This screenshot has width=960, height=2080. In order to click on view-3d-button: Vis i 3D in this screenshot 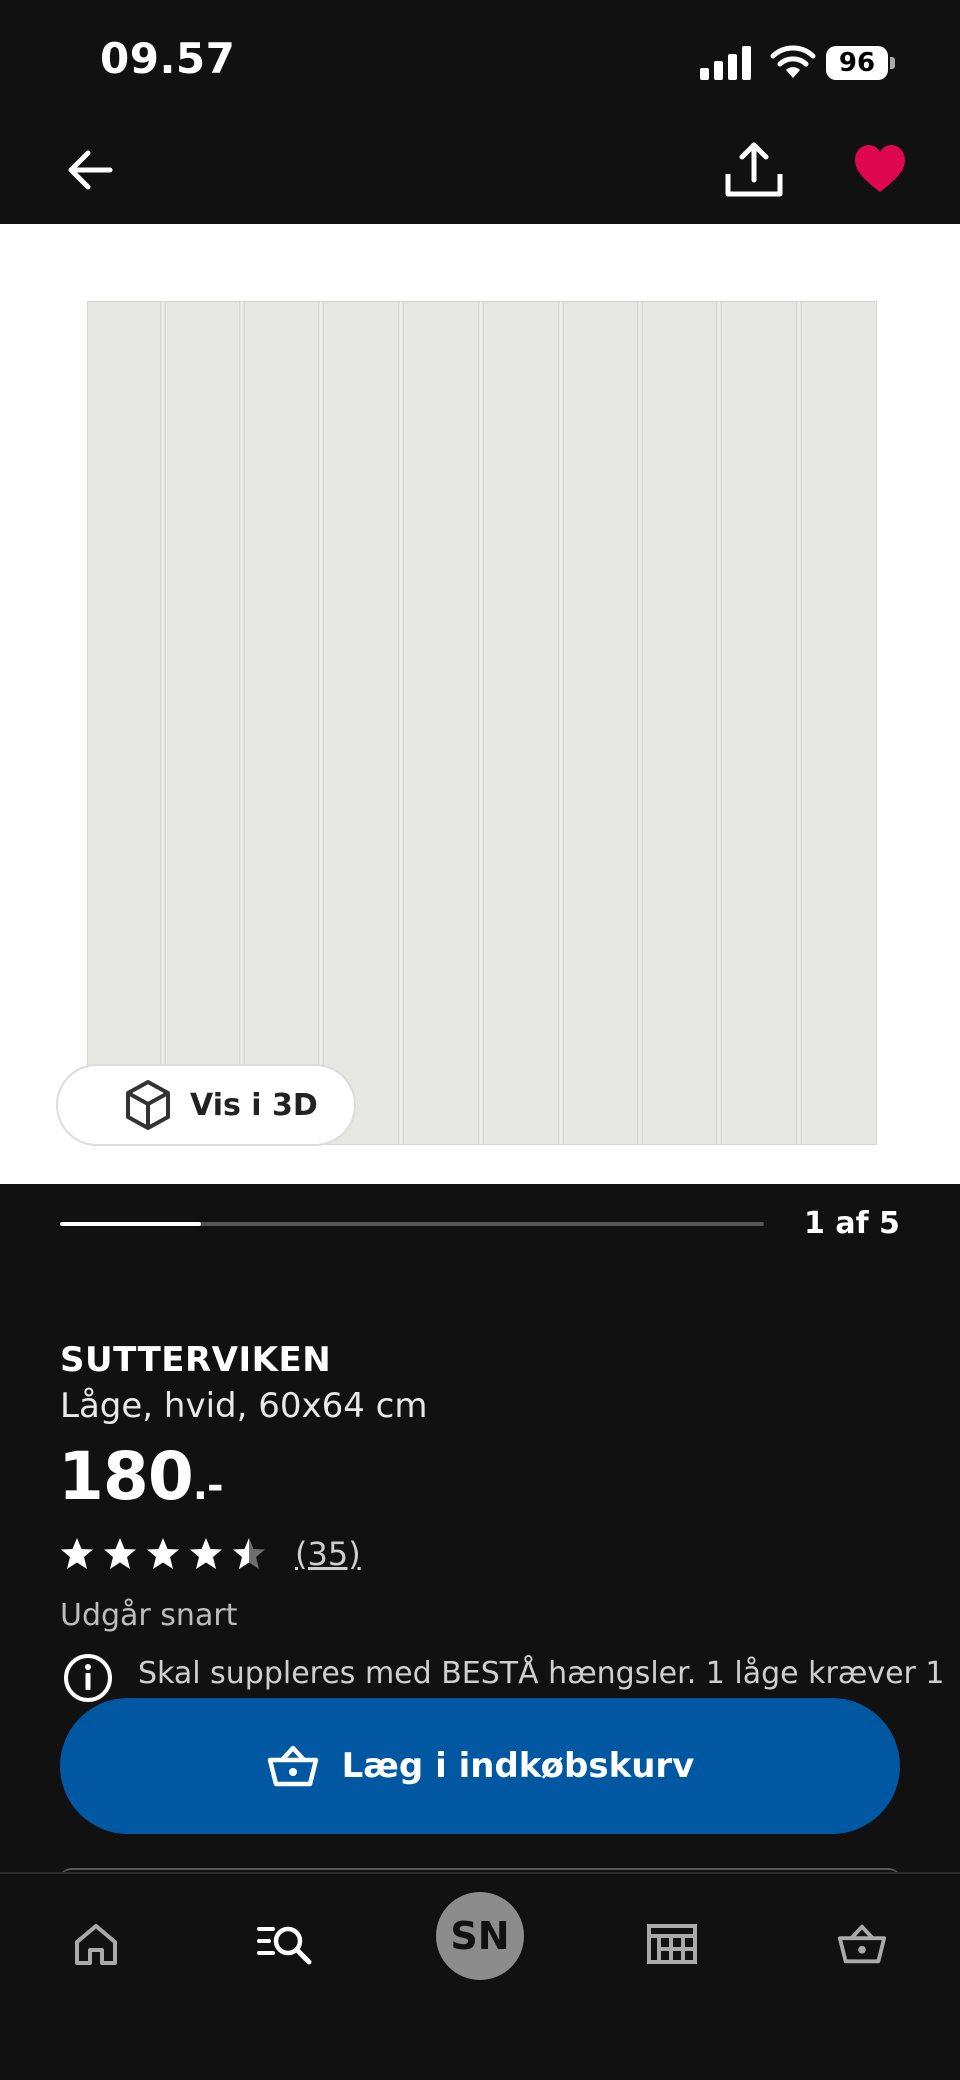, I will do `click(206, 1105)`.